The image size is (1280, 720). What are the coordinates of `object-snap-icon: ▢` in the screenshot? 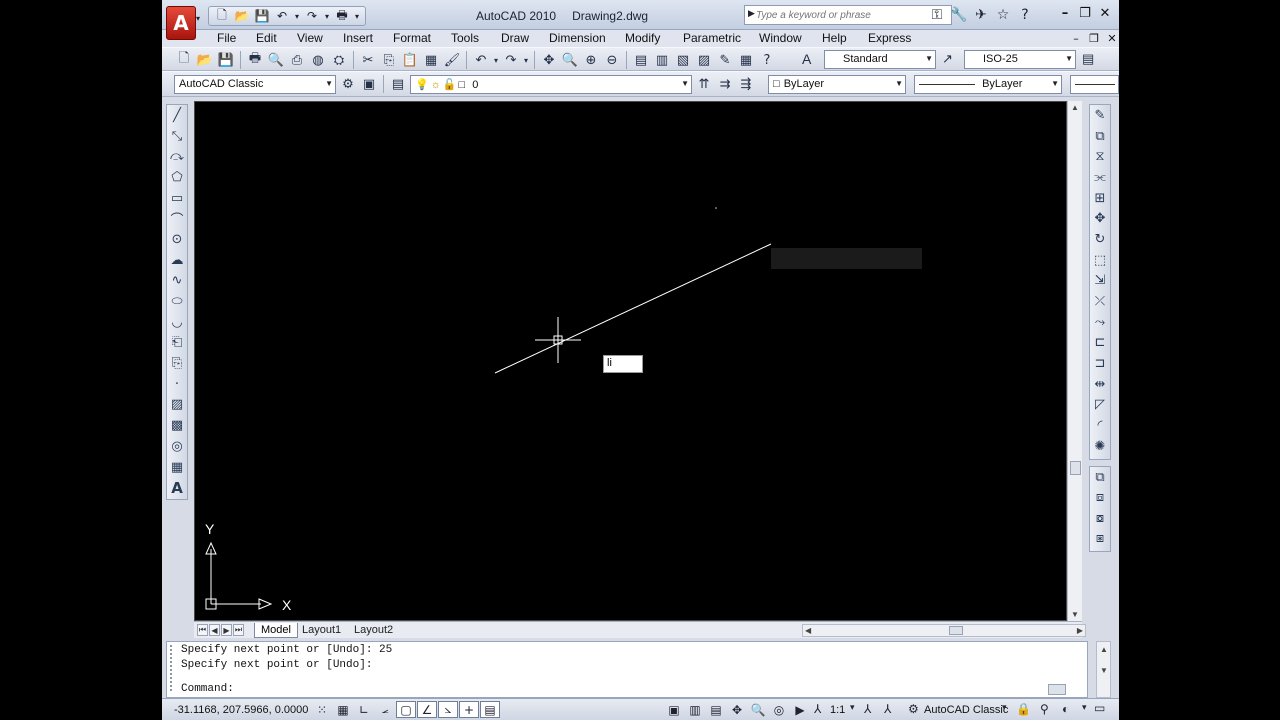 It's located at (406, 709).